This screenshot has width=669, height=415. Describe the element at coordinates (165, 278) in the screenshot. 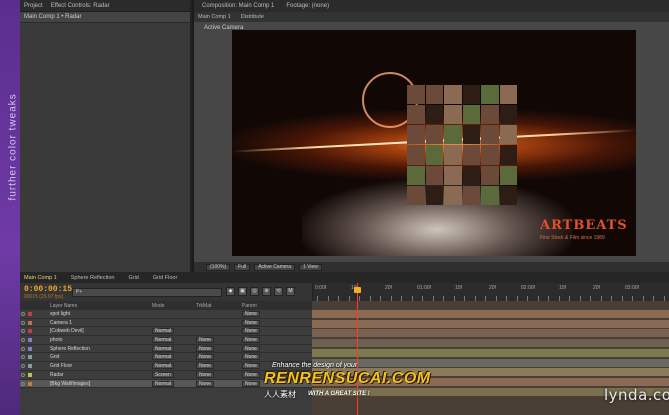

I see `tab-grid-floor: Grid Floor` at that location.